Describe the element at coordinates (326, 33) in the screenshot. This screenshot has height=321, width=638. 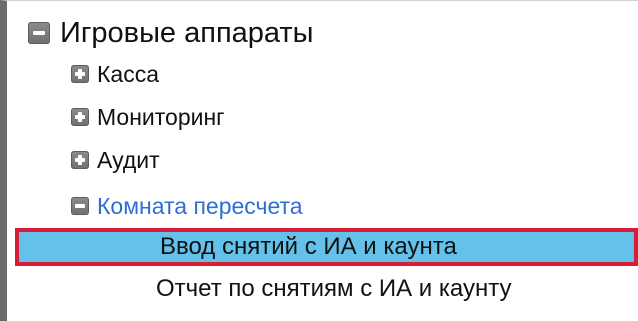
I see `tree-node-gaming-machines: Игровые аппараты` at that location.